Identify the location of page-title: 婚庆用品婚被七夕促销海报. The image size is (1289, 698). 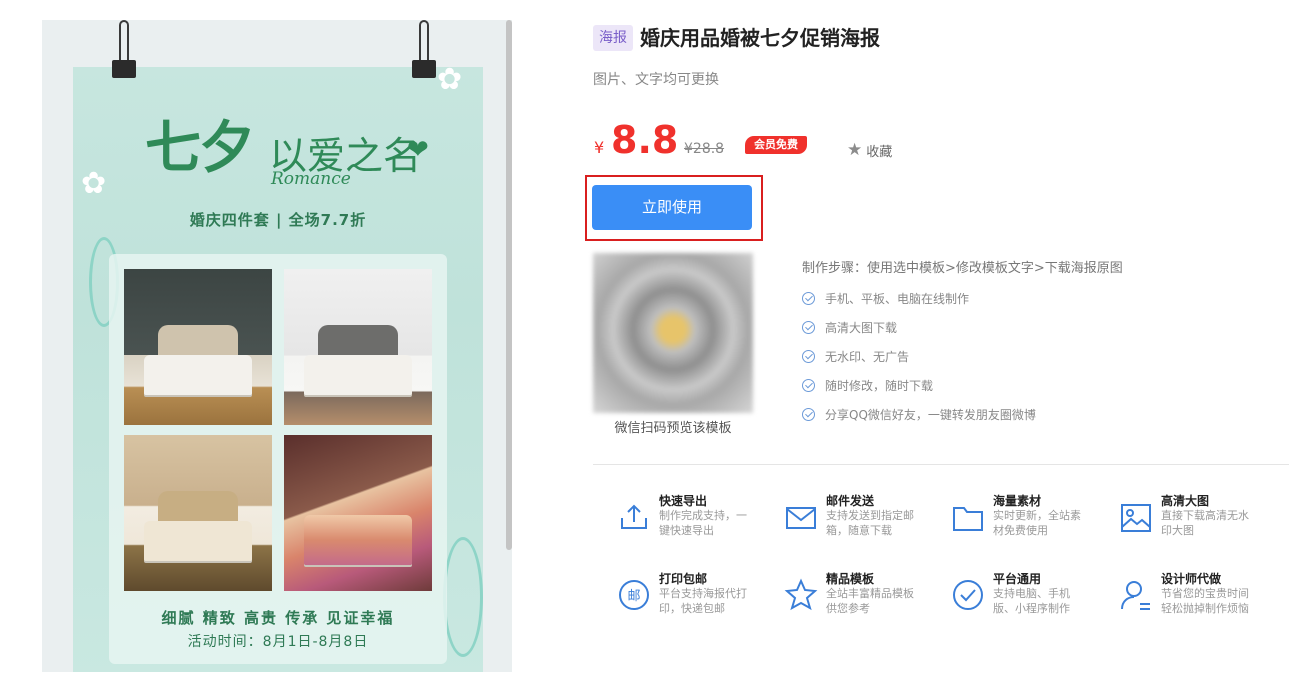
(760, 38).